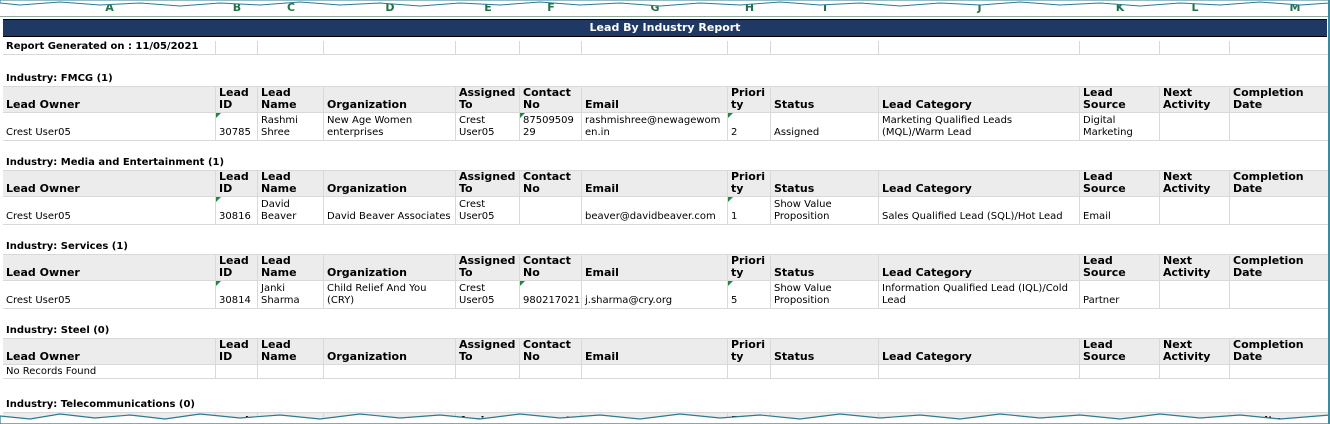 The width and height of the screenshot is (1330, 424). What do you see at coordinates (551, 295) in the screenshot?
I see `cell-contact-no: 9802170219` at bounding box center [551, 295].